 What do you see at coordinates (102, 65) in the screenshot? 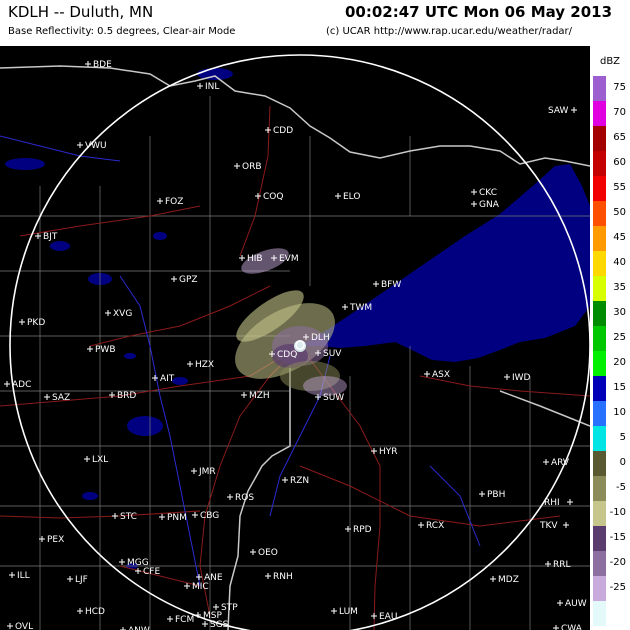
I see `city-label: BDE` at bounding box center [102, 65].